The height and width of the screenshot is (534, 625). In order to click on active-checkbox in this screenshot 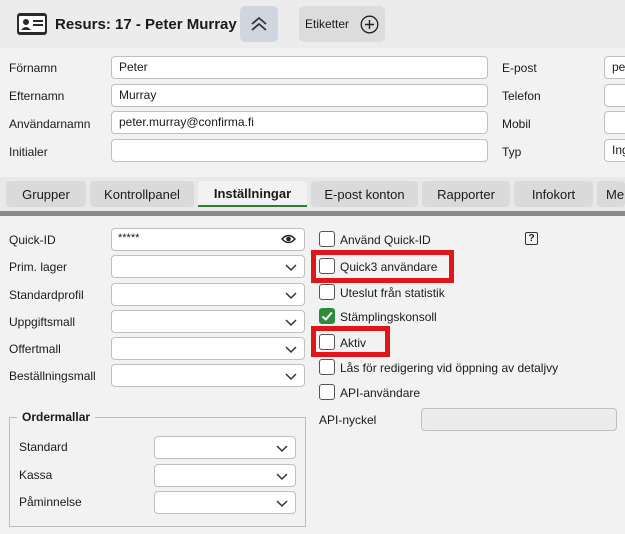, I will do `click(327, 342)`.